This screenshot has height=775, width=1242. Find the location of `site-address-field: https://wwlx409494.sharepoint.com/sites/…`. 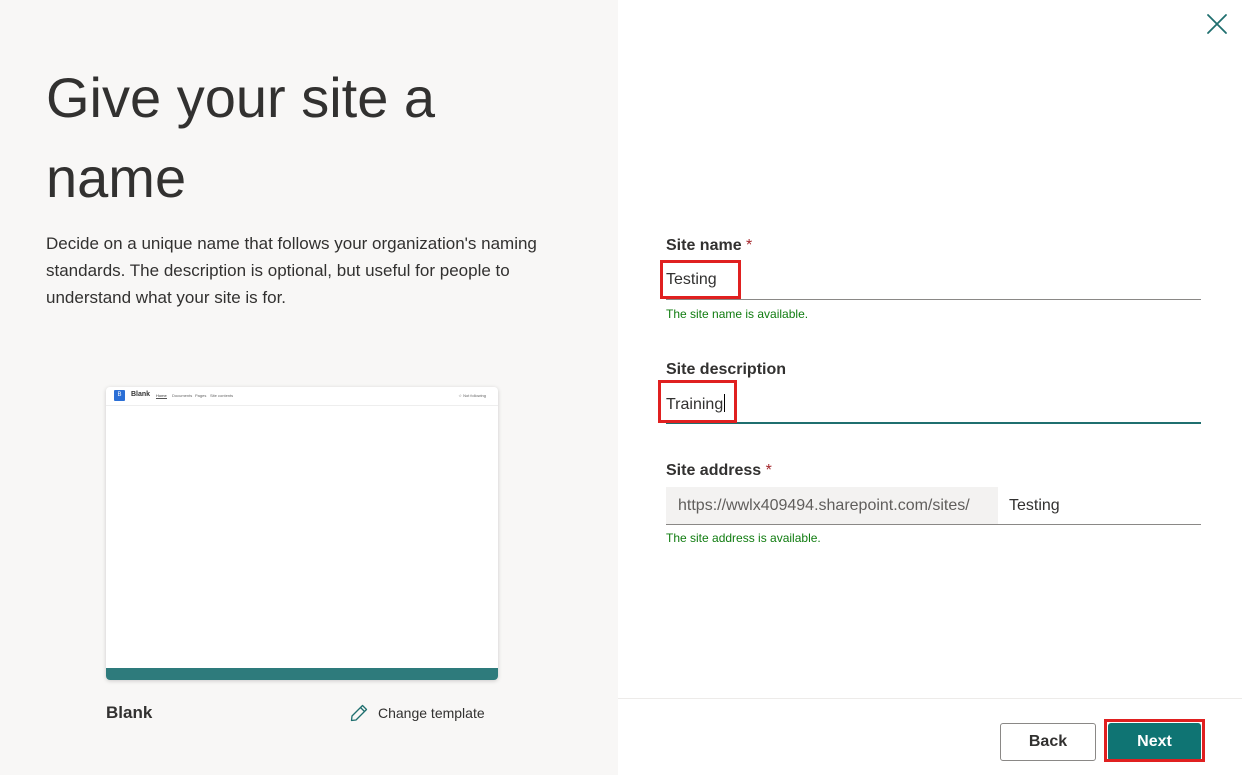

site-address-field: https://wwlx409494.sharepoint.com/sites/… is located at coordinates (933, 506).